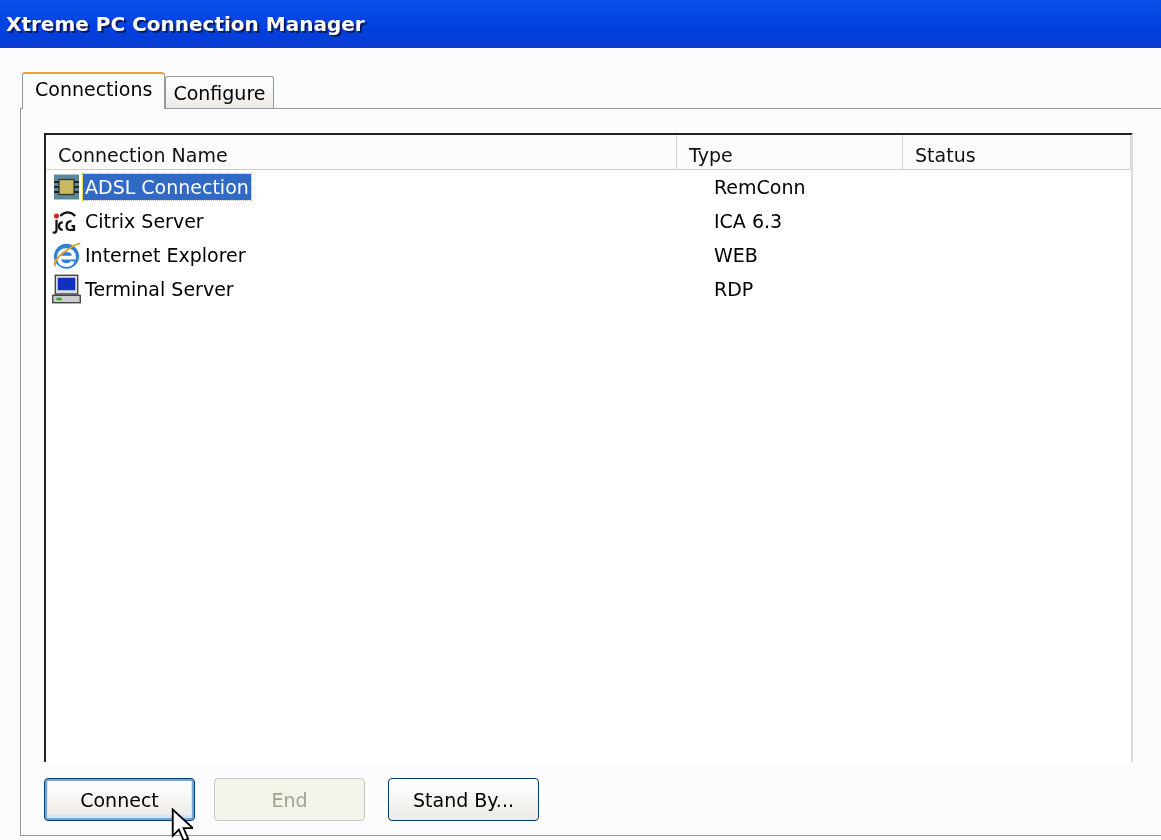  Describe the element at coordinates (165, 255) in the screenshot. I see `connection-name: Internet Explorer` at that location.